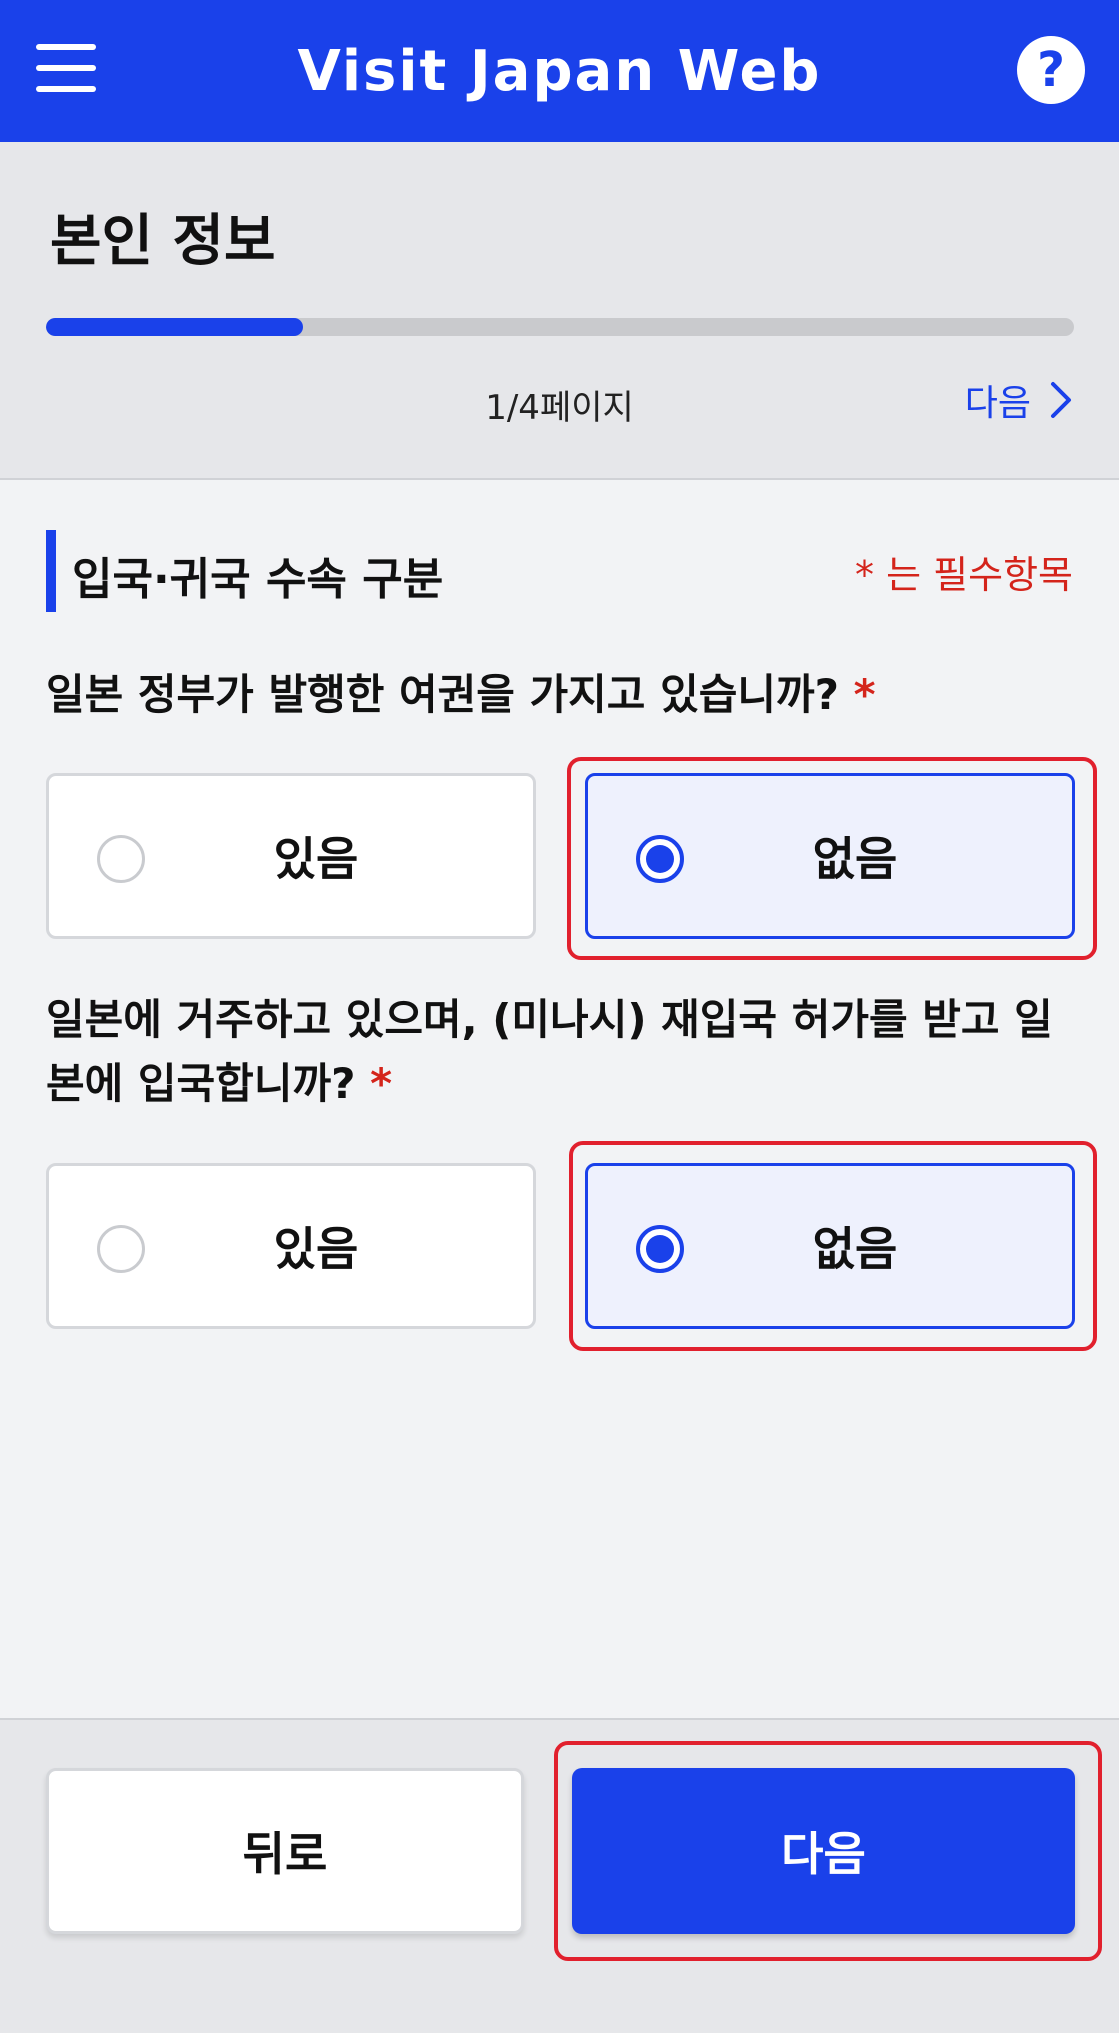 The image size is (1119, 2033). Describe the element at coordinates (51, 571) in the screenshot. I see `section-accent-bar` at that location.